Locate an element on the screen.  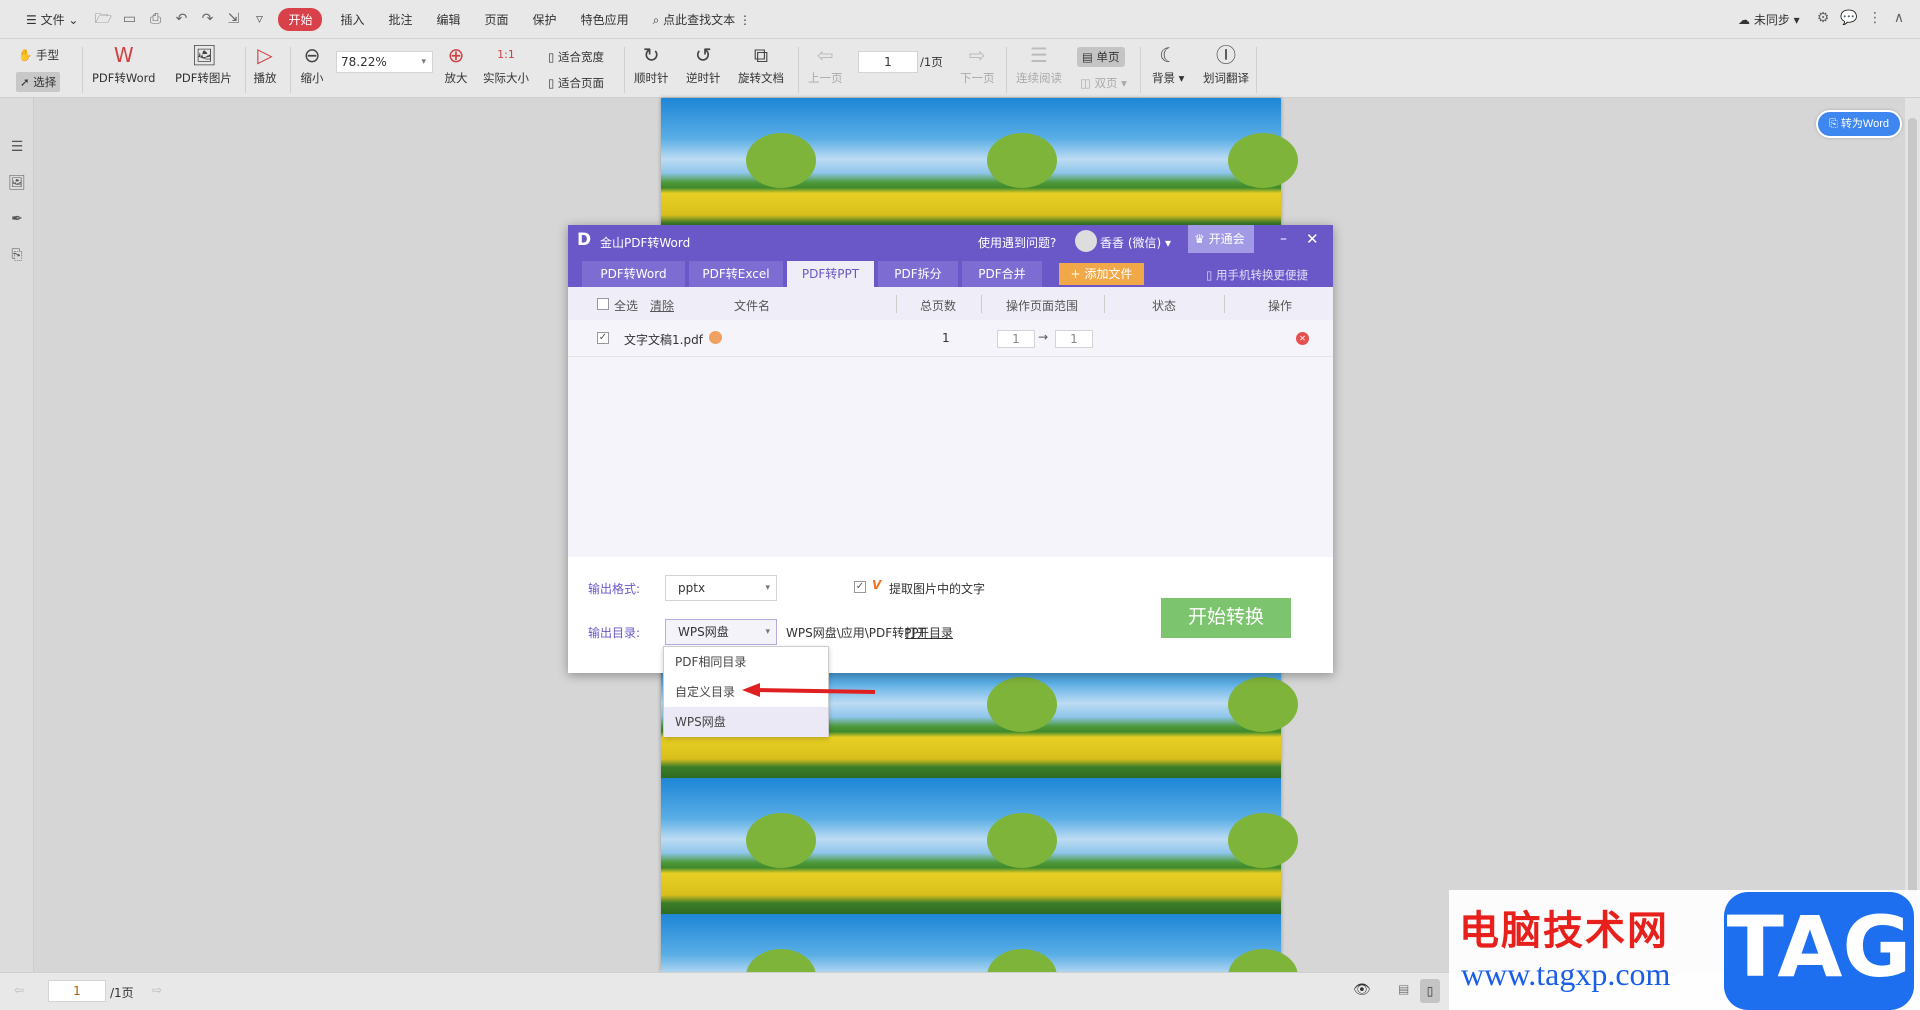
column-action: 操作 is located at coordinates (1280, 306).